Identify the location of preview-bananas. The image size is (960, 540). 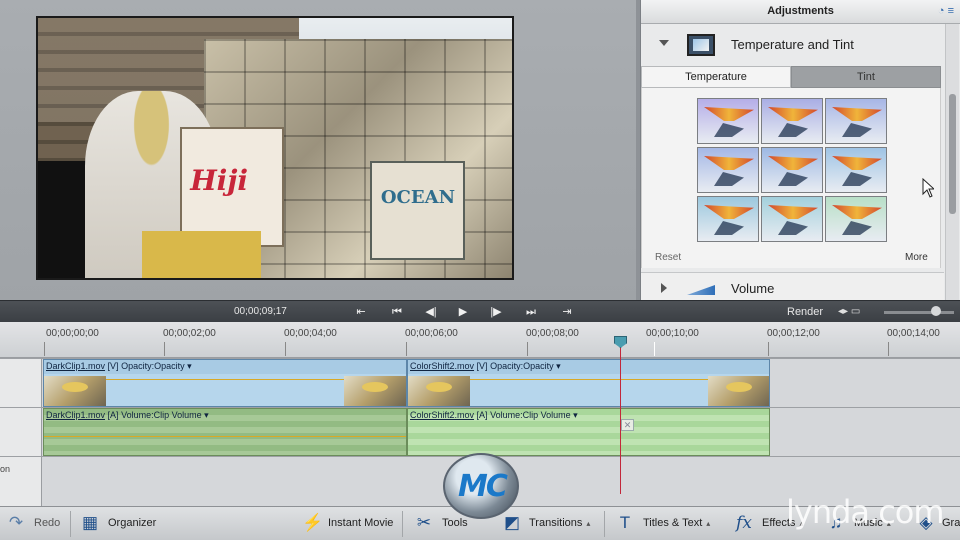
(201, 254).